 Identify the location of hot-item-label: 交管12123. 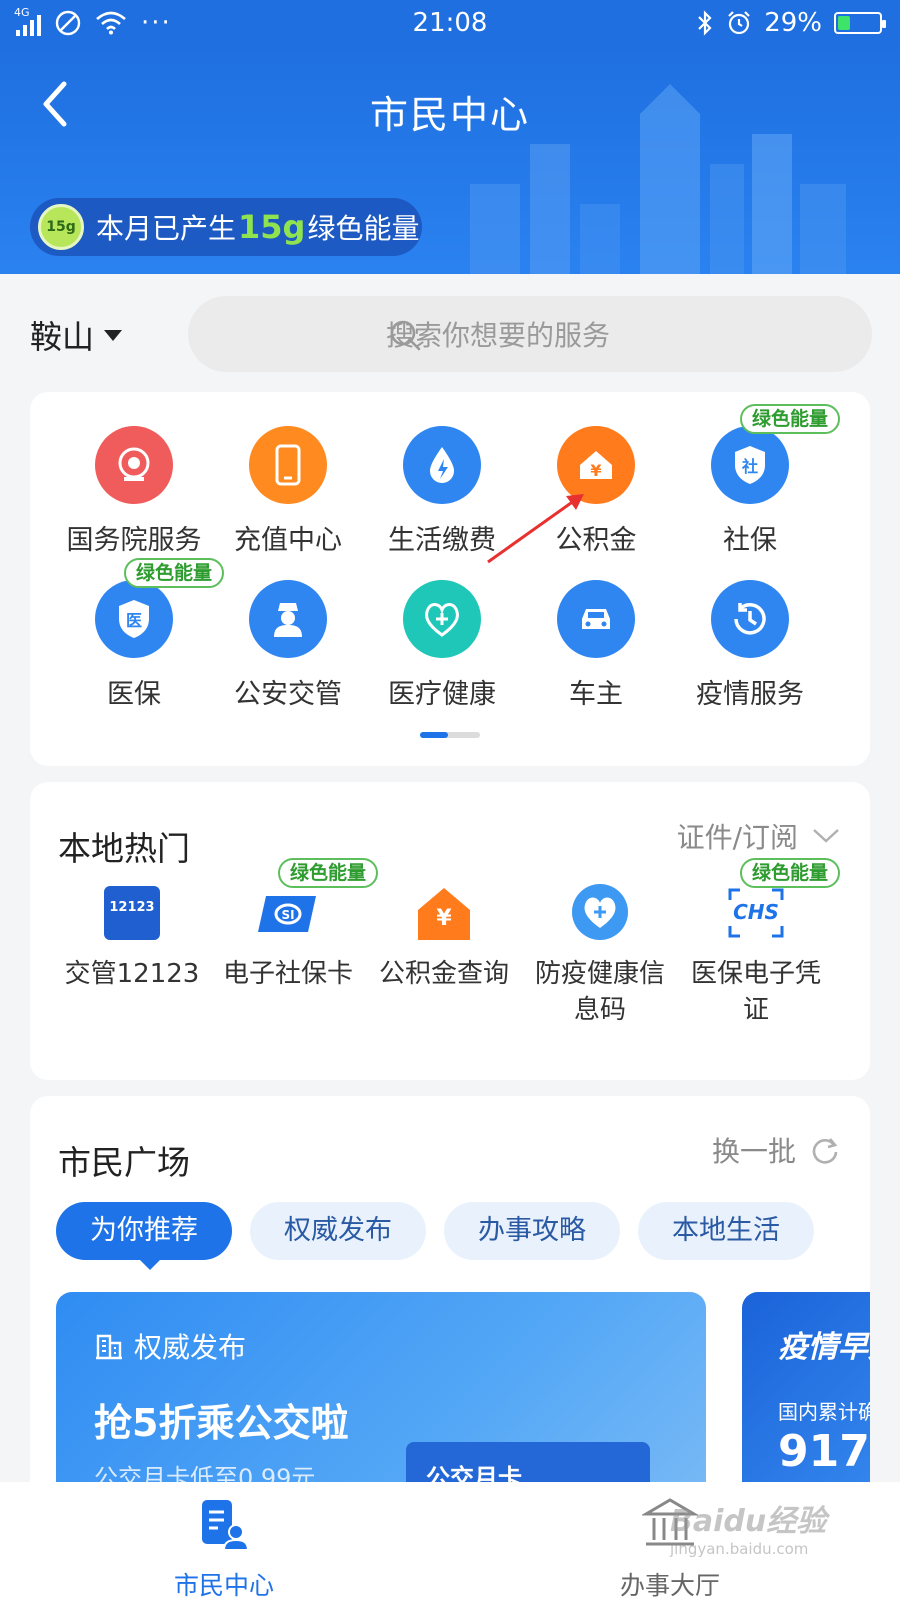
(132, 974).